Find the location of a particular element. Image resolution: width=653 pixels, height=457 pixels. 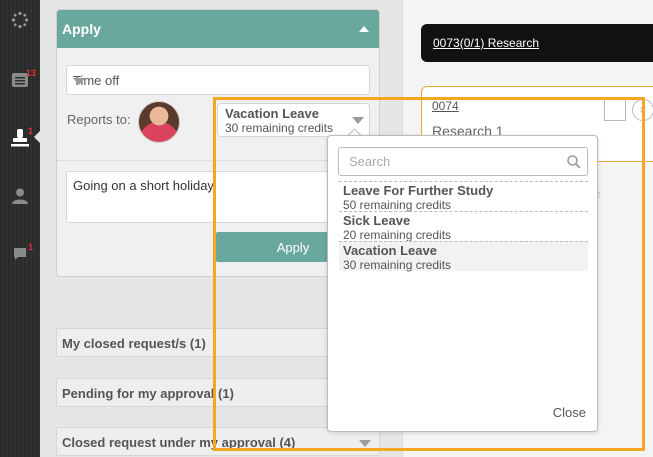

option-name: Leave For Further Study is located at coordinates (418, 190).